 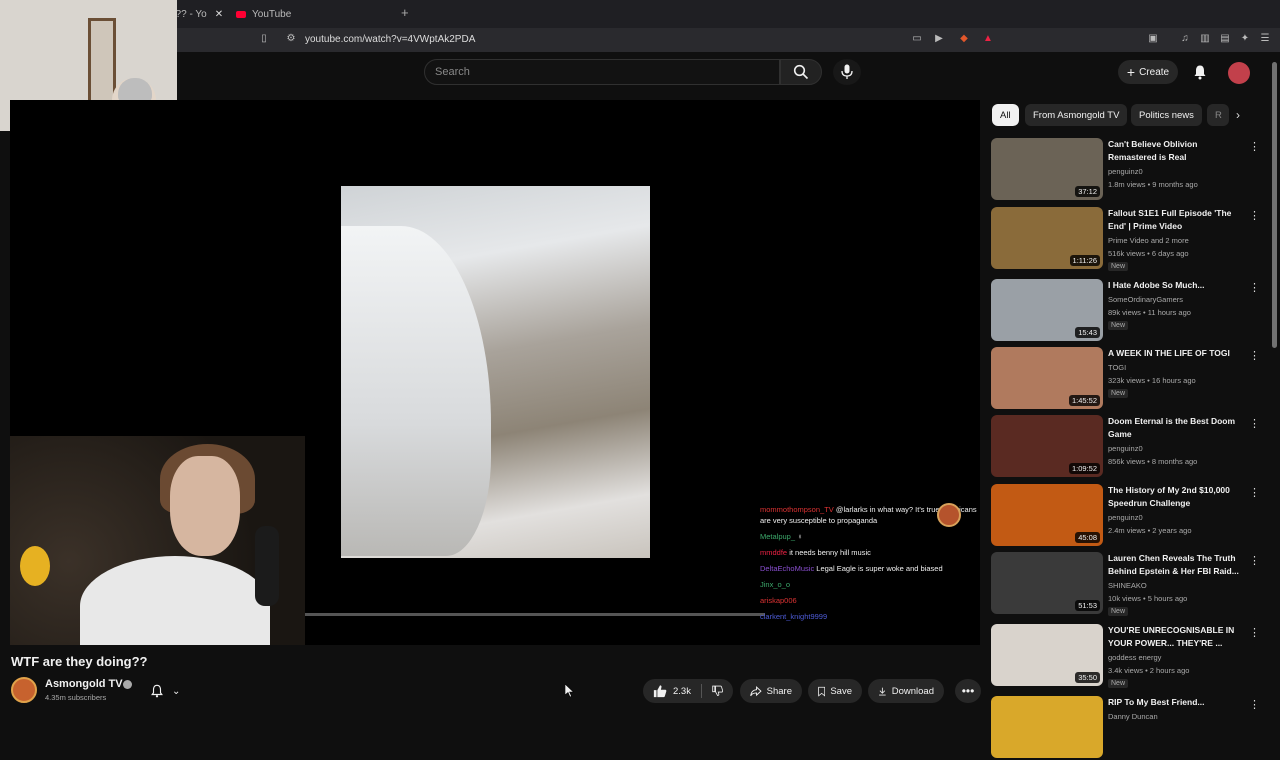 What do you see at coordinates (1128, 728) in the screenshot?
I see `recommendation-item: RIP To My Best Friend... Danny Duncan ⋮` at bounding box center [1128, 728].